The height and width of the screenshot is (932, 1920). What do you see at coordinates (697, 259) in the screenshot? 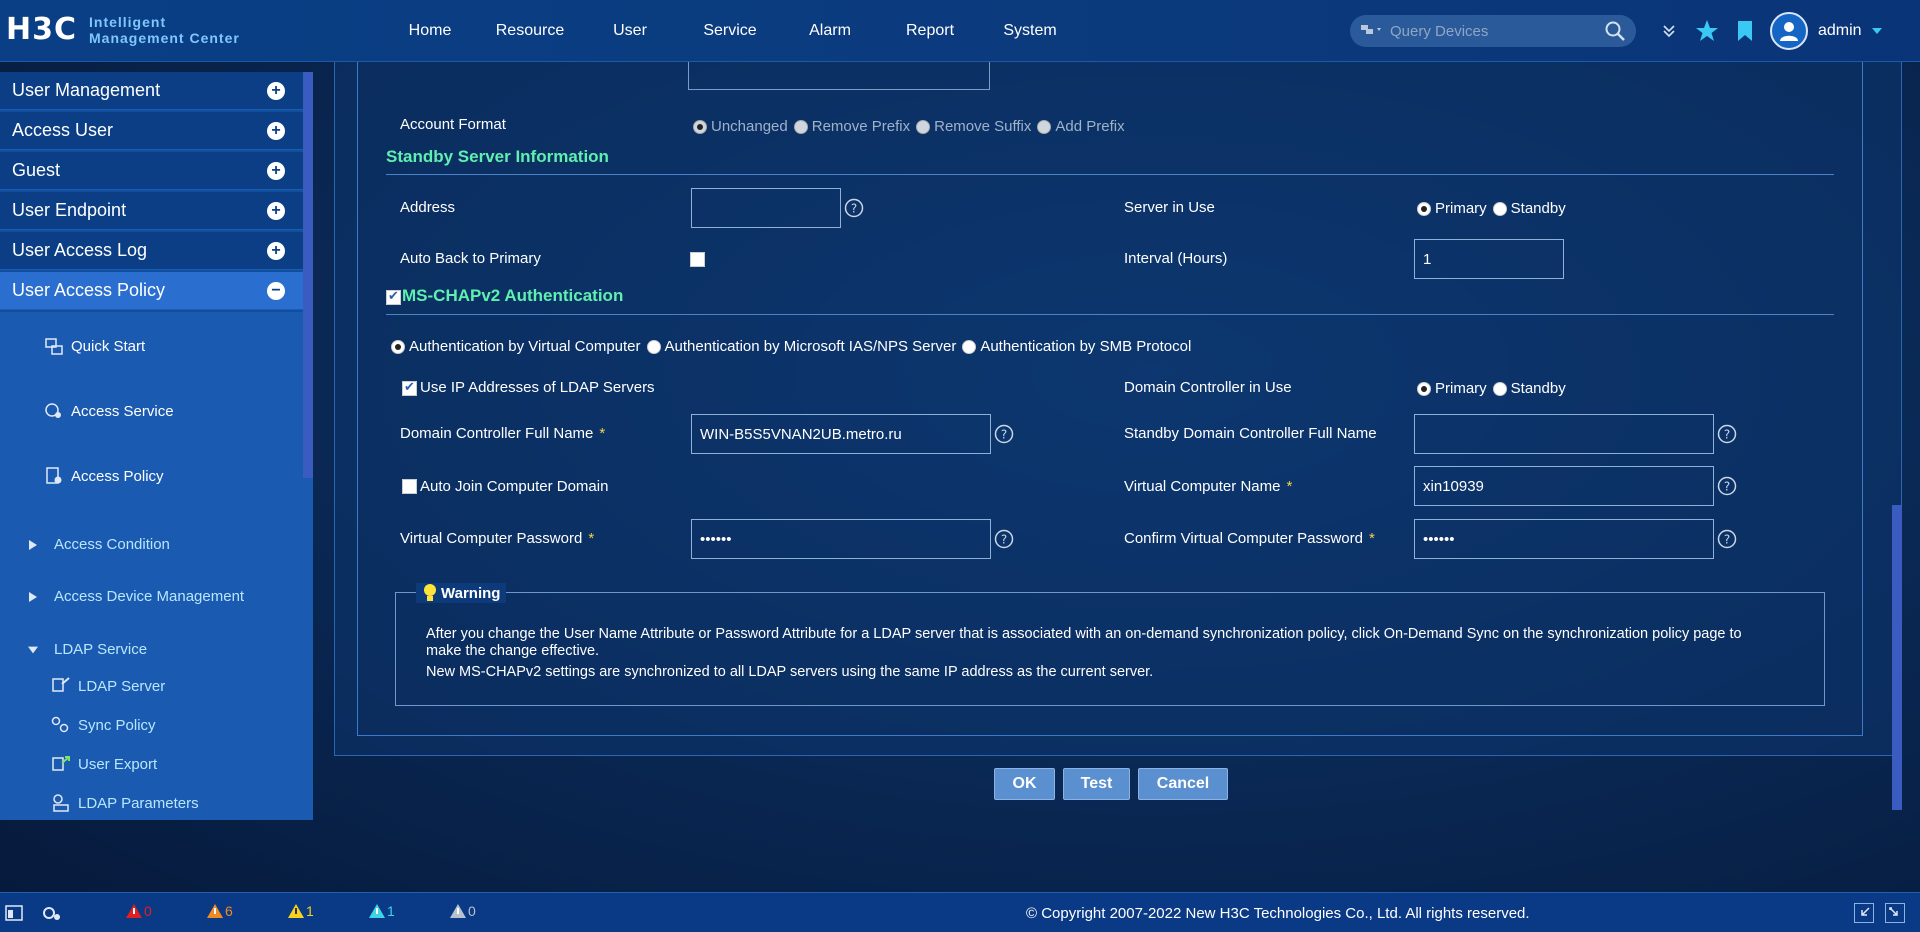
I see `auto-back-checkbox` at bounding box center [697, 259].